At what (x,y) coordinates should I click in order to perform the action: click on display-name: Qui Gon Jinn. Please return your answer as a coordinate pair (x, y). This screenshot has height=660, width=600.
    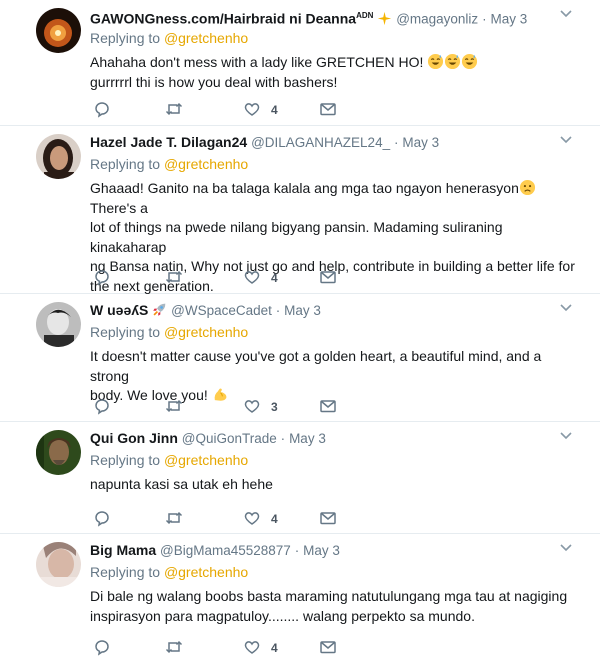
    Looking at the image, I should click on (134, 438).